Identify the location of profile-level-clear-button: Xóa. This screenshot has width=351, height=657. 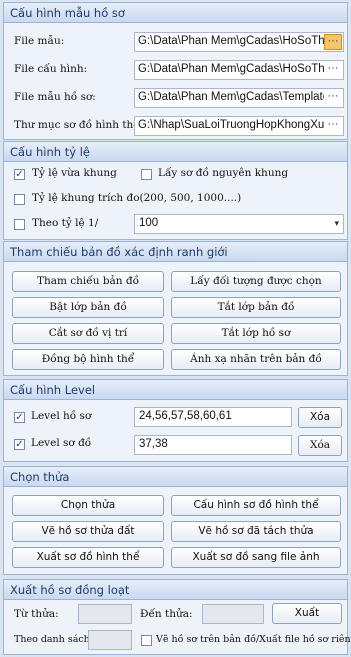
(320, 417).